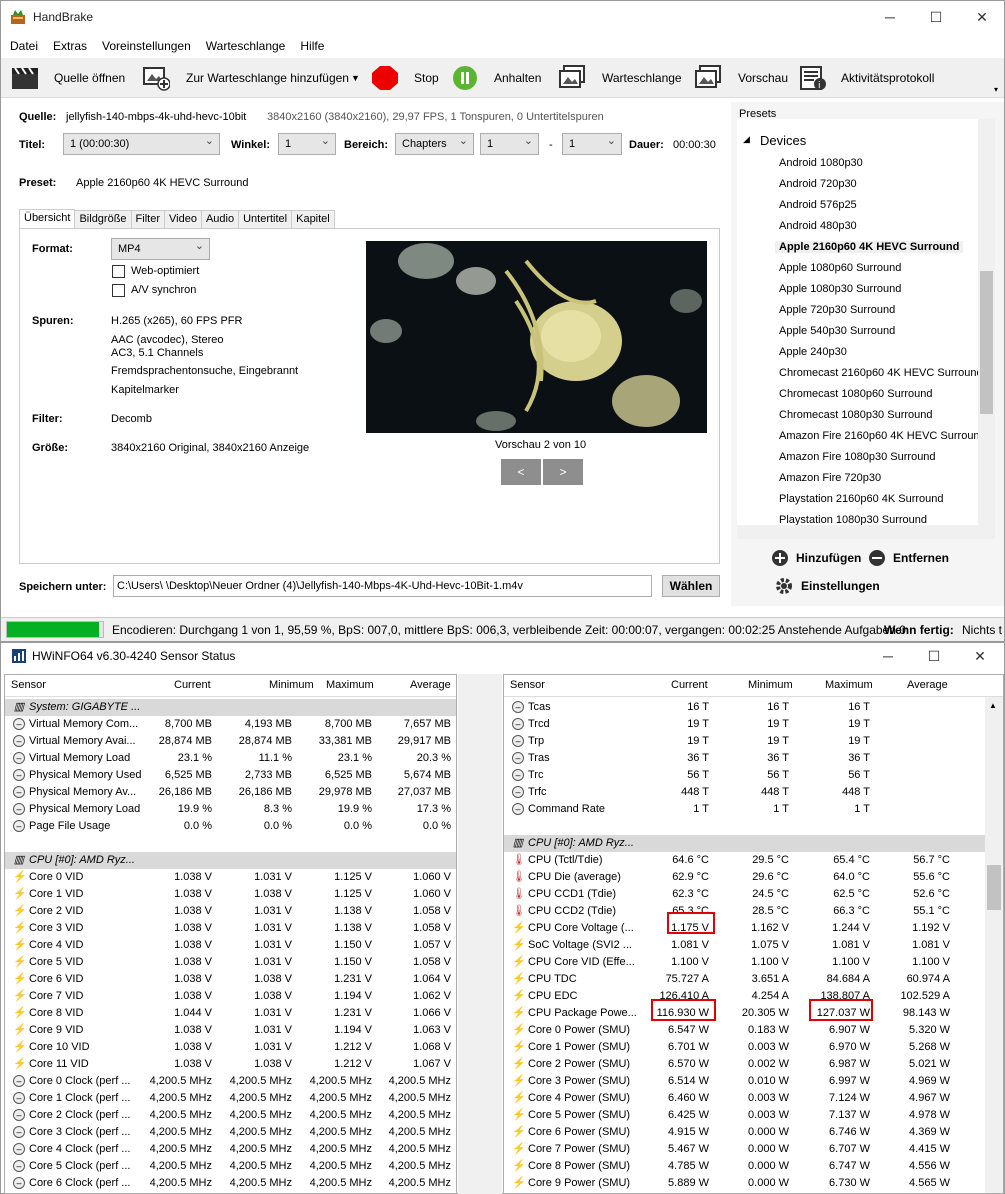 The width and height of the screenshot is (1005, 1194). What do you see at coordinates (521, 472) in the screenshot?
I see `preview-prev-button: <` at bounding box center [521, 472].